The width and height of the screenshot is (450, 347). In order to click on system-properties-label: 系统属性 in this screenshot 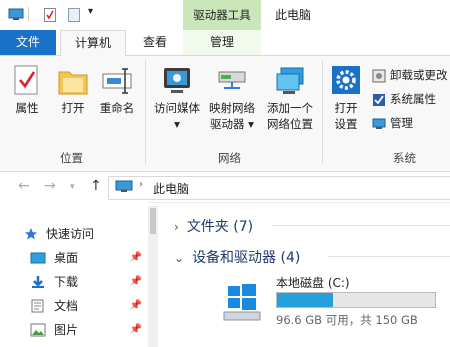, I will do `click(413, 99)`.